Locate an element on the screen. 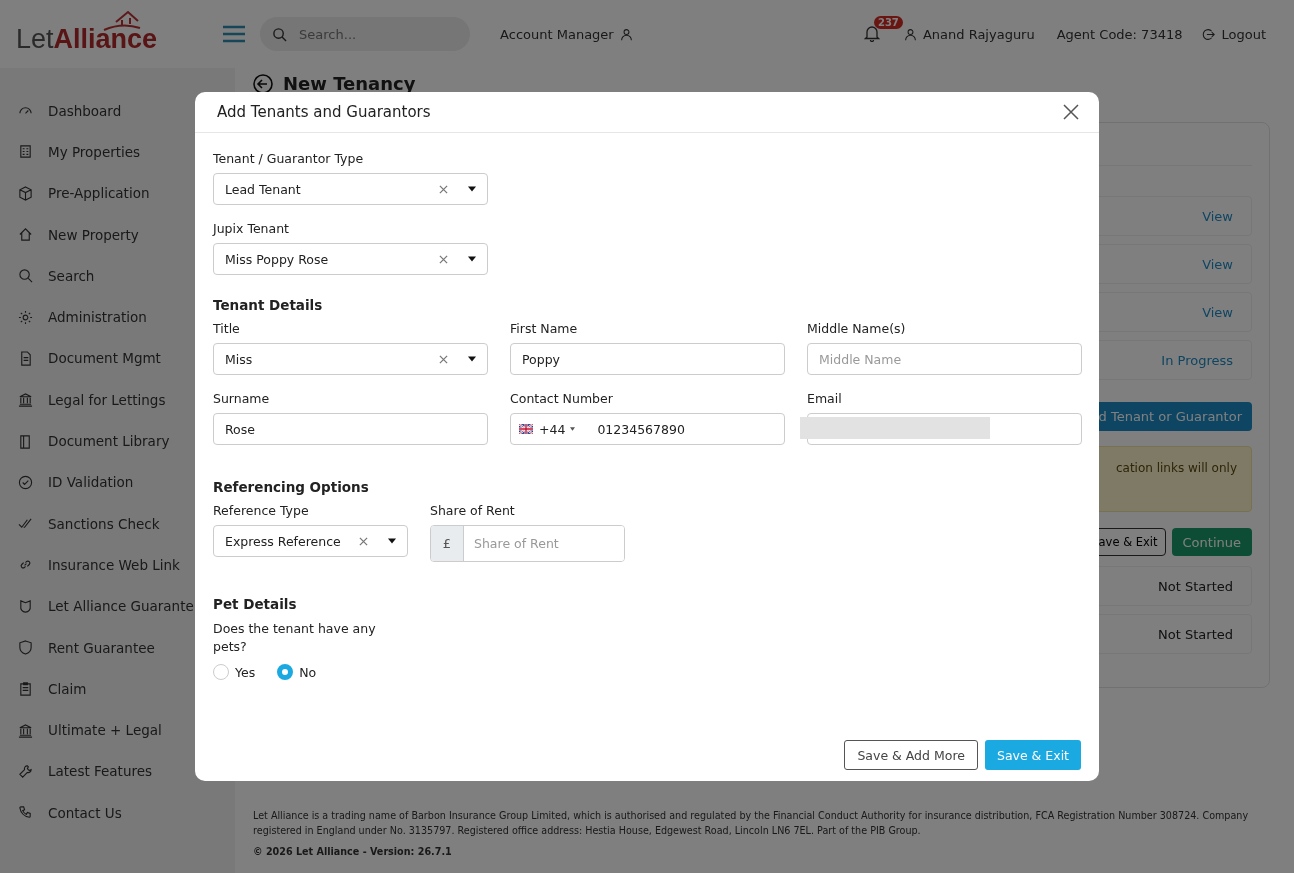 This screenshot has height=873, width=1294. field-label: Title is located at coordinates (227, 328).